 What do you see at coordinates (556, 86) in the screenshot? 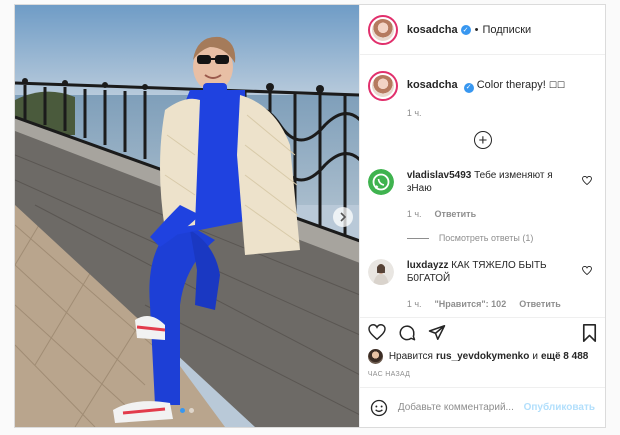
I see `caption-emoji: ☐☐` at bounding box center [556, 86].